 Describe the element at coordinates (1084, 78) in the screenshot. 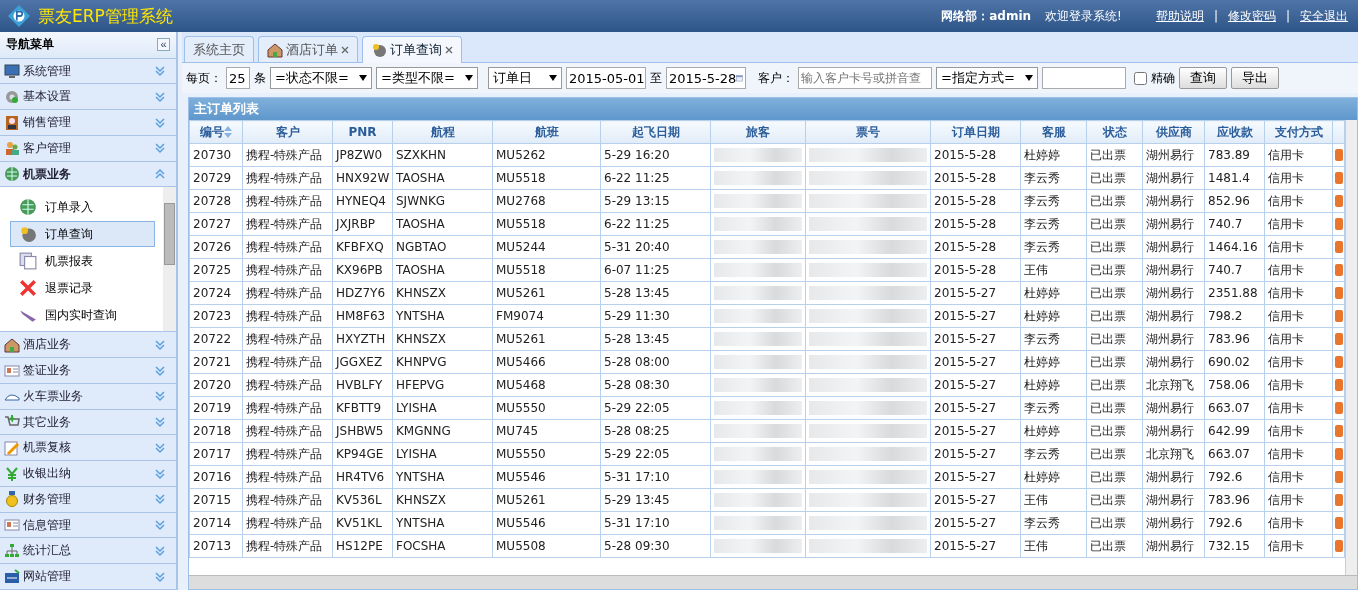

I see `input-field` at that location.